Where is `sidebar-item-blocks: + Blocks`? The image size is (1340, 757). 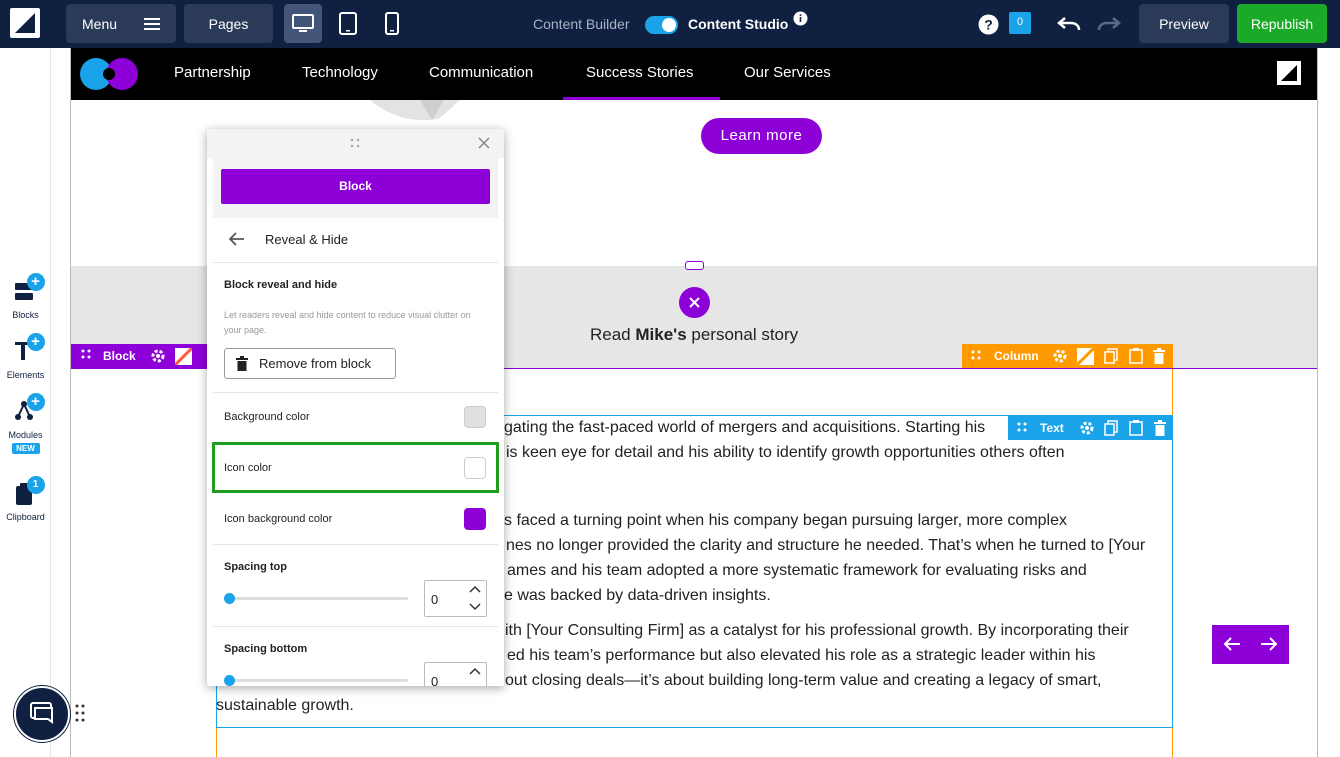 sidebar-item-blocks: + Blocks is located at coordinates (25, 296).